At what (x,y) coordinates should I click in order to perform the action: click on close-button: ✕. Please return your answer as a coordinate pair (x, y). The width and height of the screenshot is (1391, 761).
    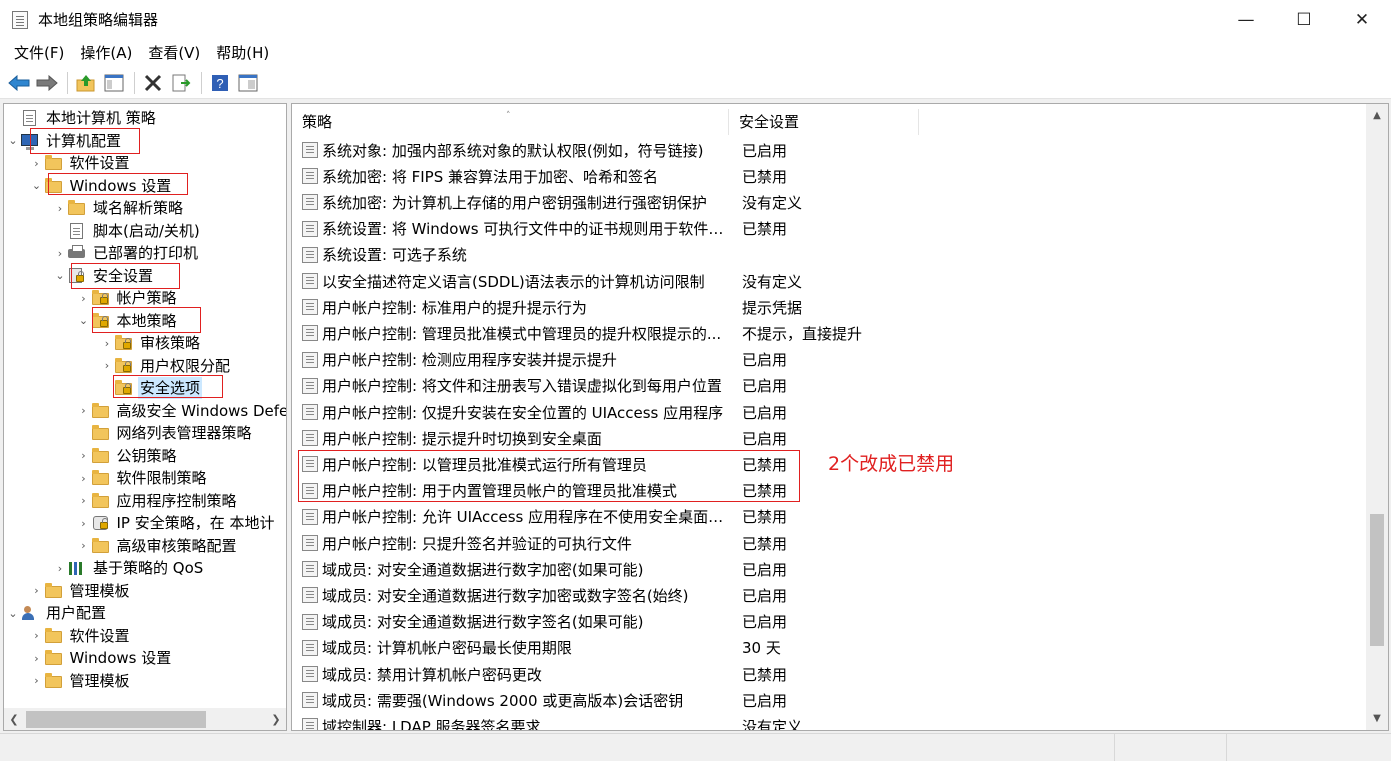
    Looking at the image, I should click on (1362, 19).